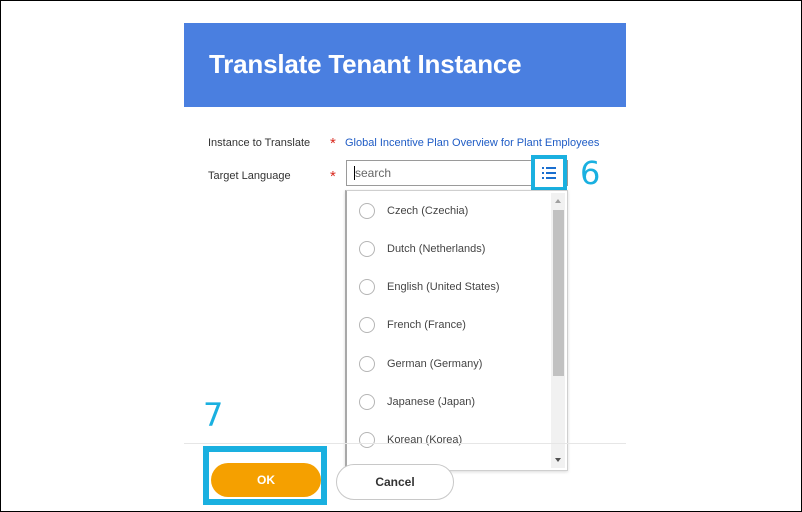  I want to click on text-caret, so click(354, 173).